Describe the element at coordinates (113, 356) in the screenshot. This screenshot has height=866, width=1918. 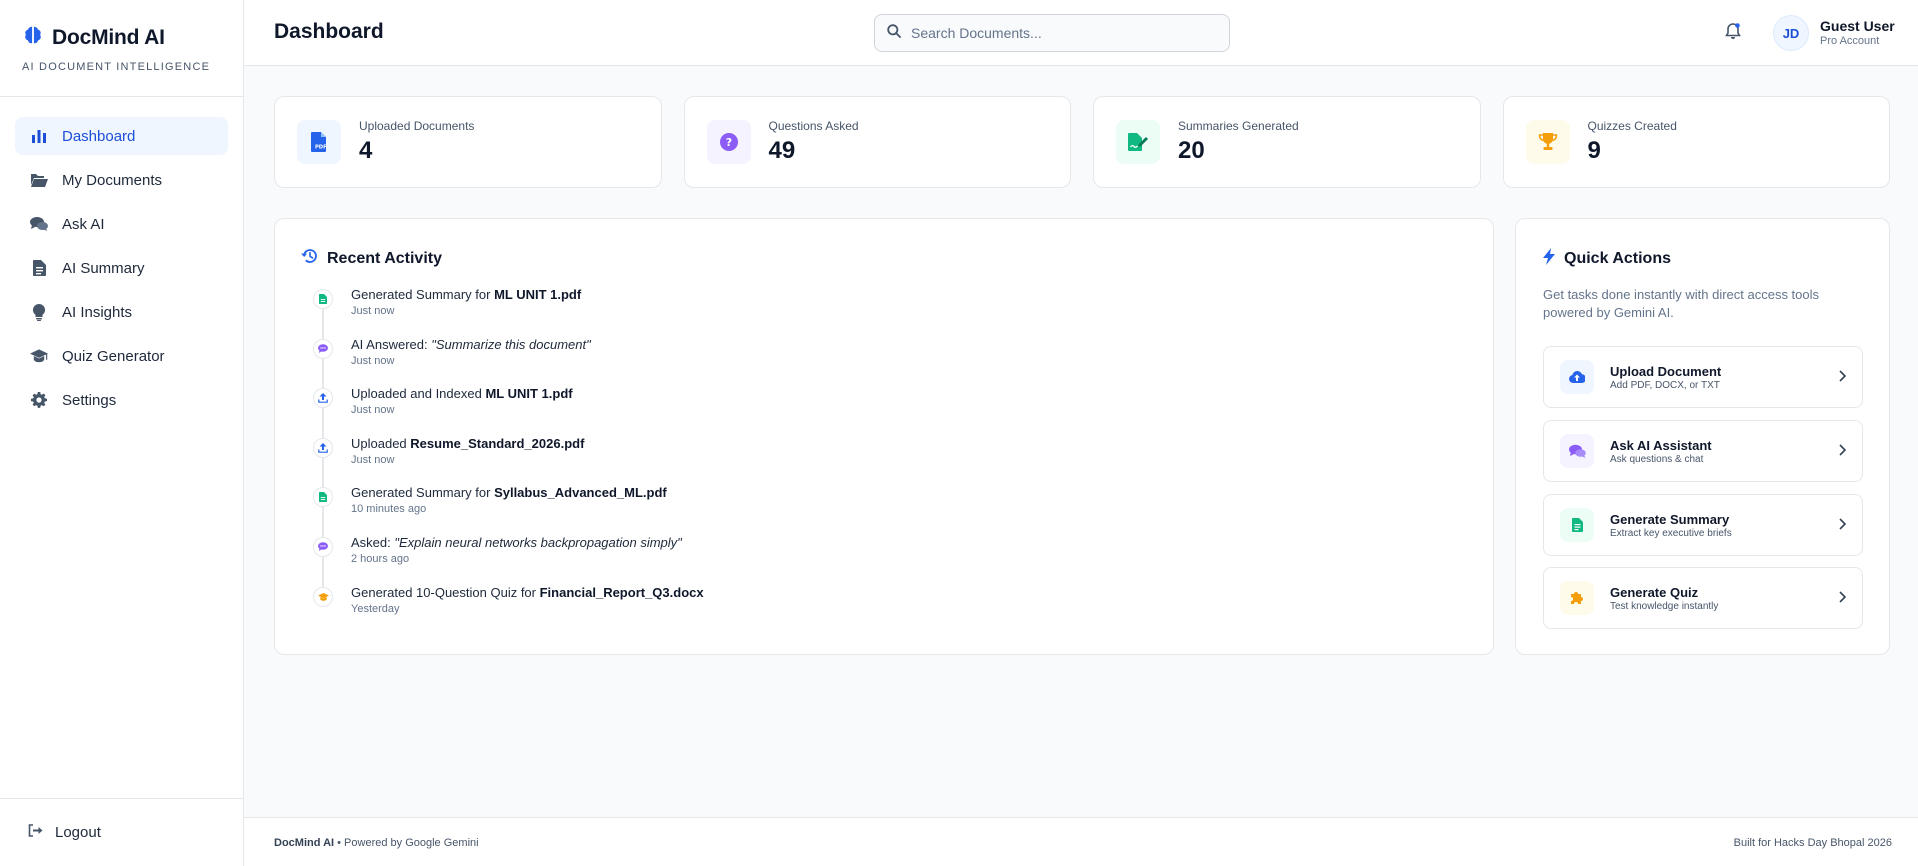
I see `sidebar-item-label: Quiz Generator` at that location.